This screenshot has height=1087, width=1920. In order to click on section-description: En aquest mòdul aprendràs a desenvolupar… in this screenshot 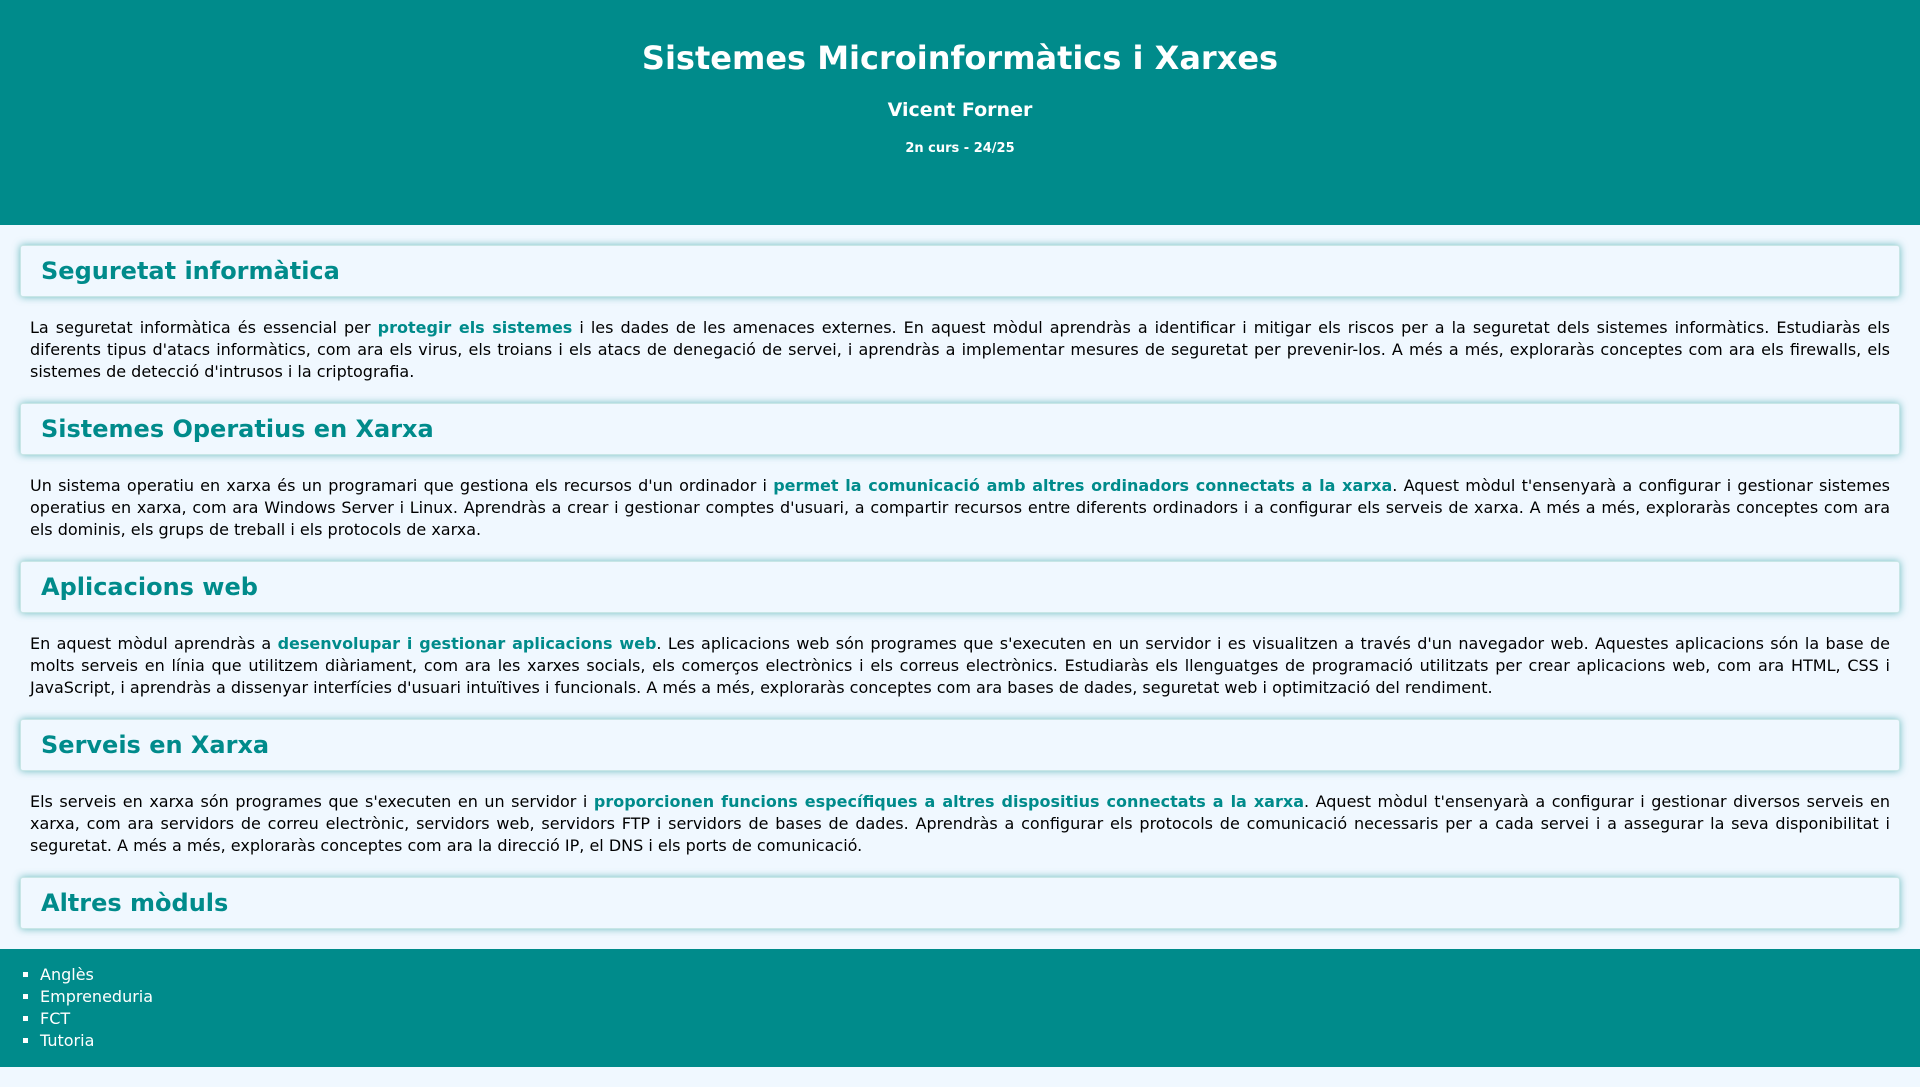, I will do `click(960, 666)`.